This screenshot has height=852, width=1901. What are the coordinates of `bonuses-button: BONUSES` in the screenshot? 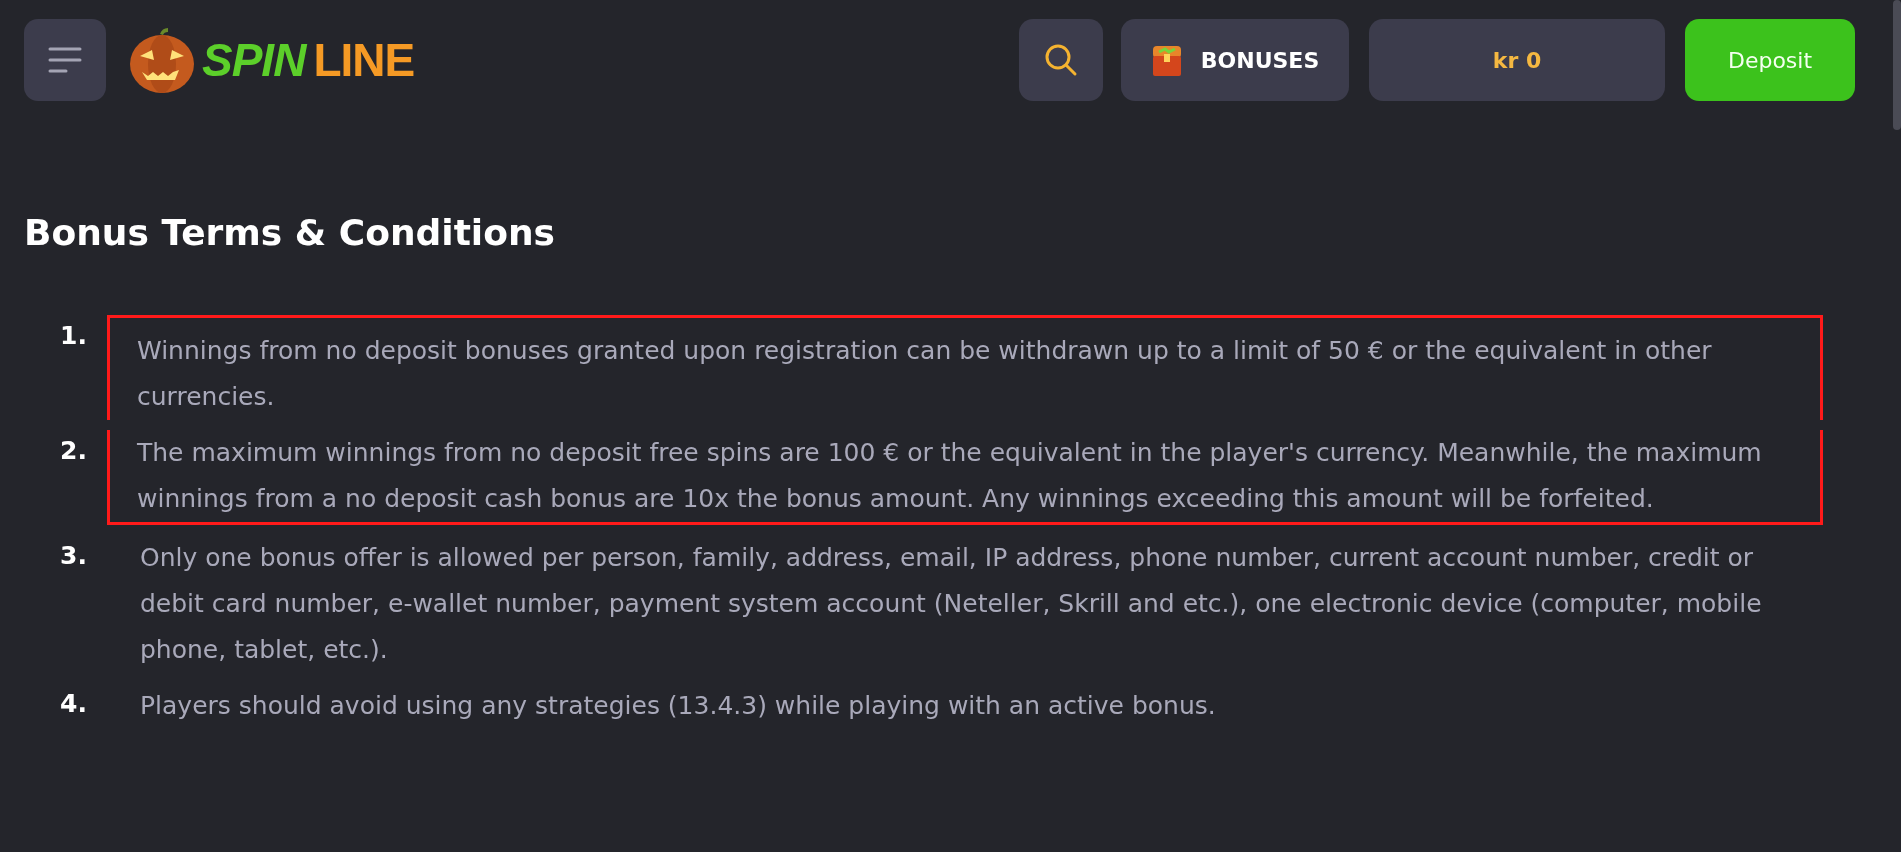 It's located at (1235, 60).